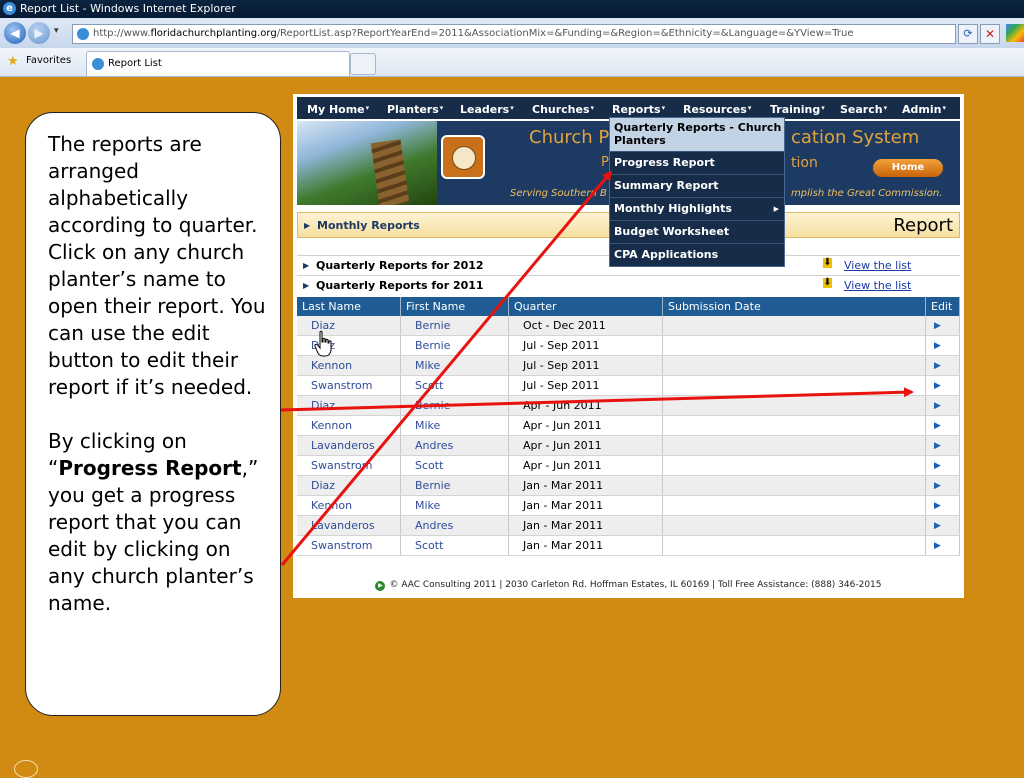 The width and height of the screenshot is (1024, 778). What do you see at coordinates (39, 33) in the screenshot?
I see `forward-arrow-icon: ▶` at bounding box center [39, 33].